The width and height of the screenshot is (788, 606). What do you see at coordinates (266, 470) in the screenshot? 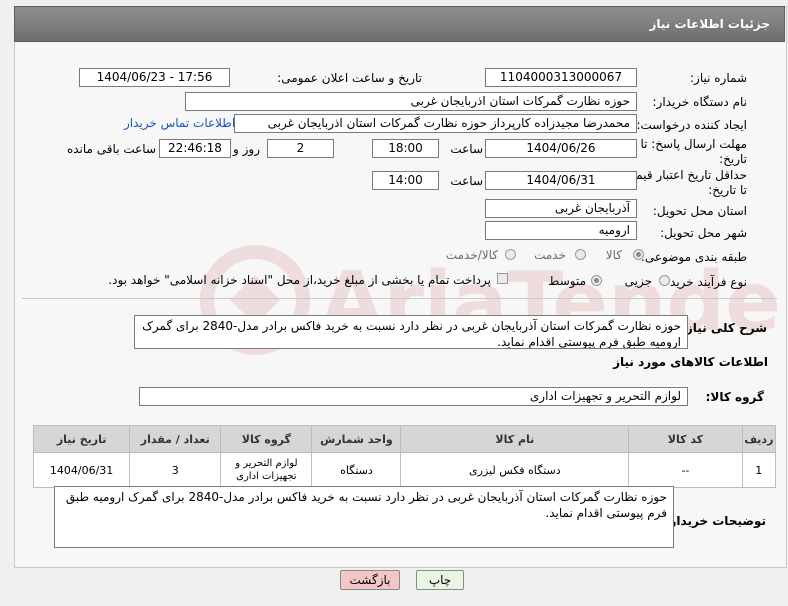
I see `cell-group: لوازم التحریر و تجهیزات اداری` at bounding box center [266, 470].